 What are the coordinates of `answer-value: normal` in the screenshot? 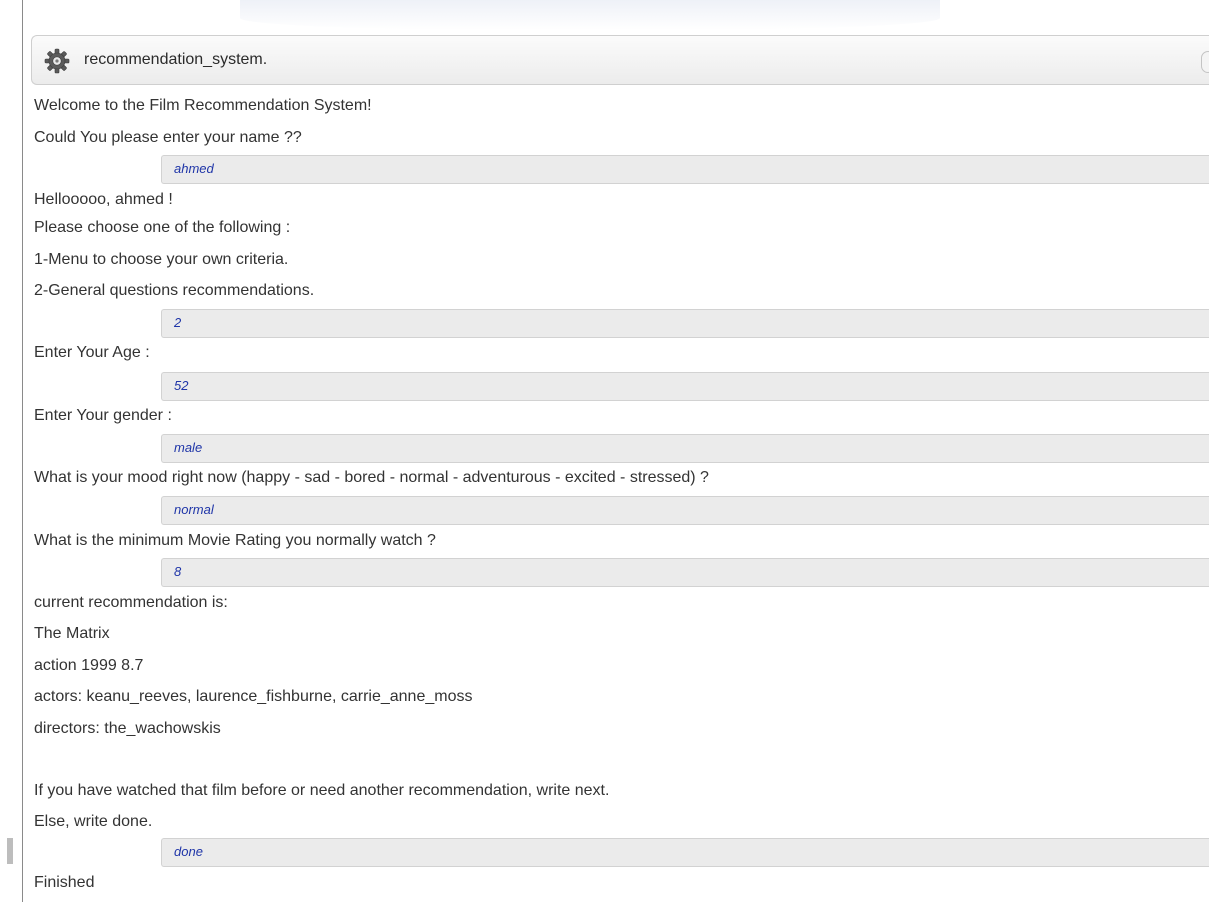 It's located at (194, 509).